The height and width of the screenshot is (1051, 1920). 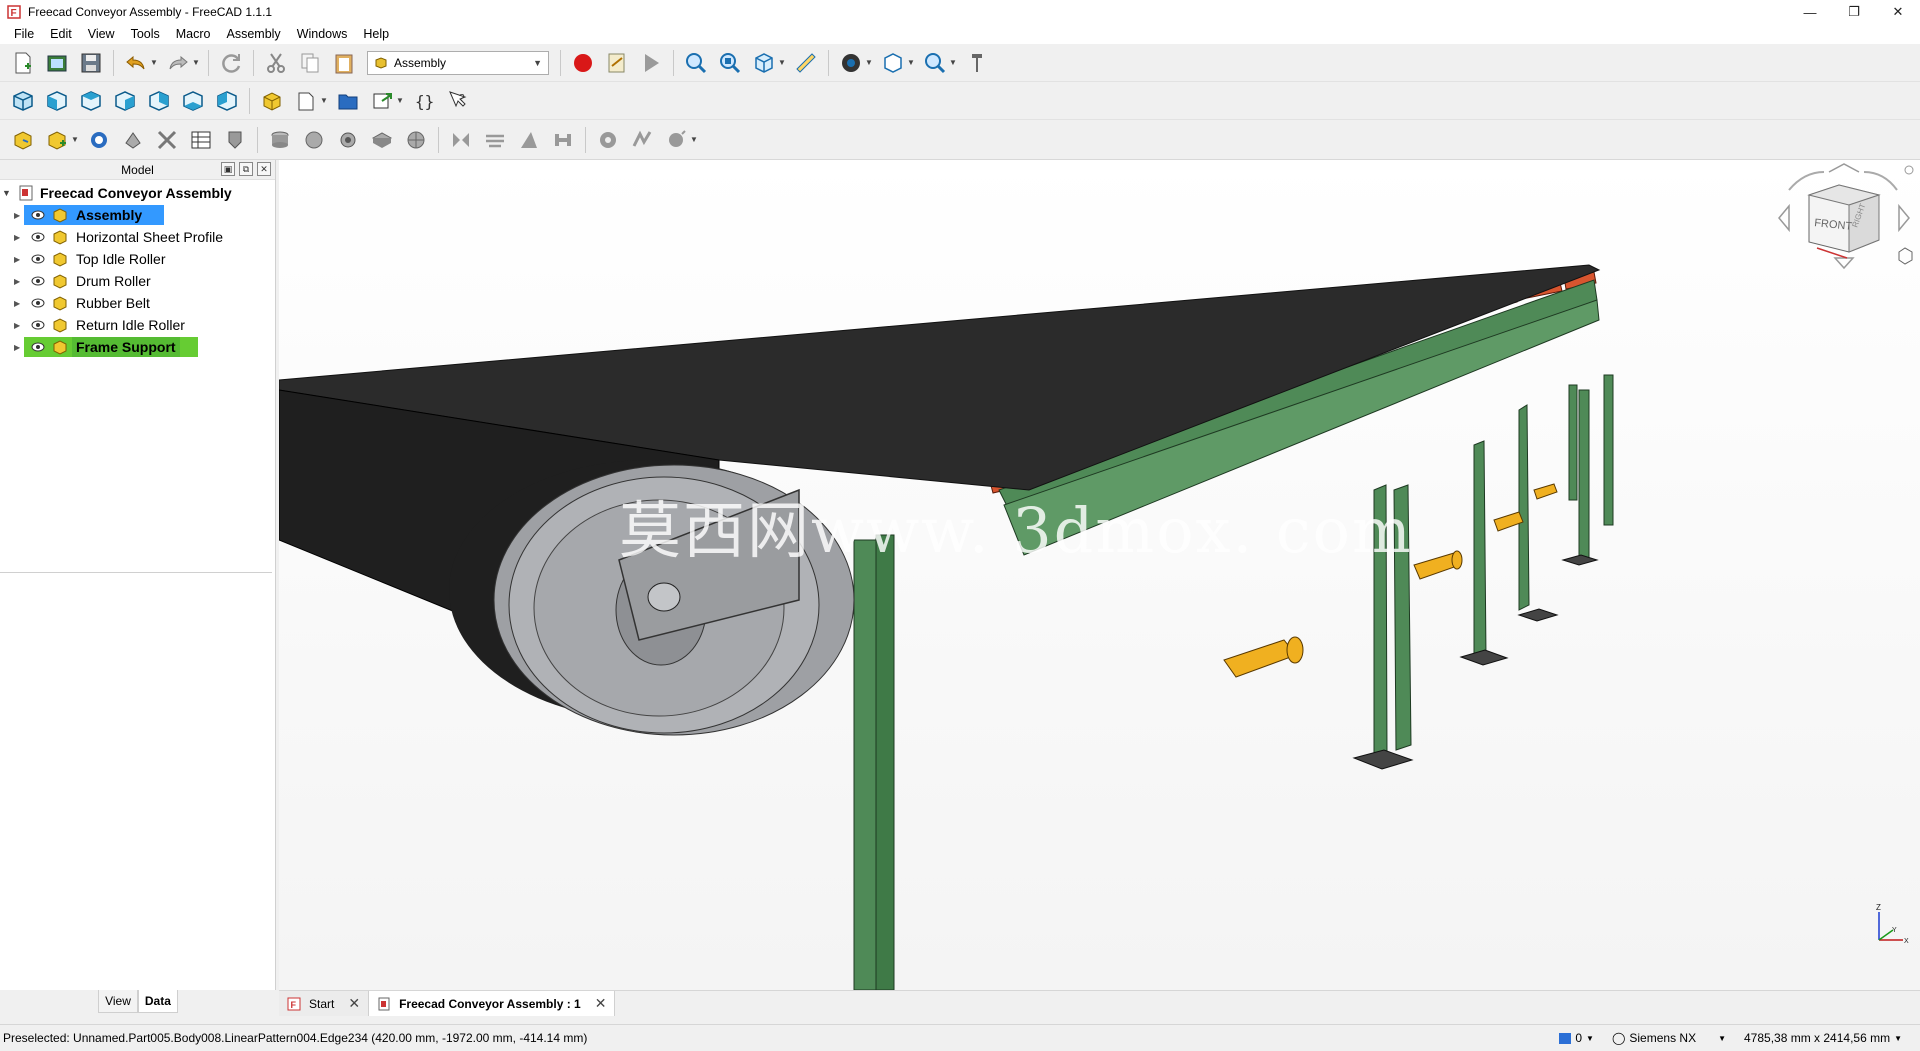 I want to click on tree-item-horizontal-sheet-profile: ▶ Horizontal Sheet Profile, so click(x=137, y=237).